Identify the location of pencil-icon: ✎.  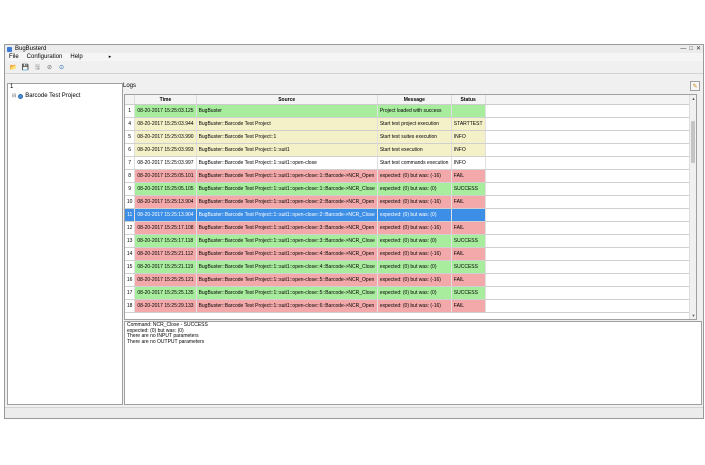
(695, 86).